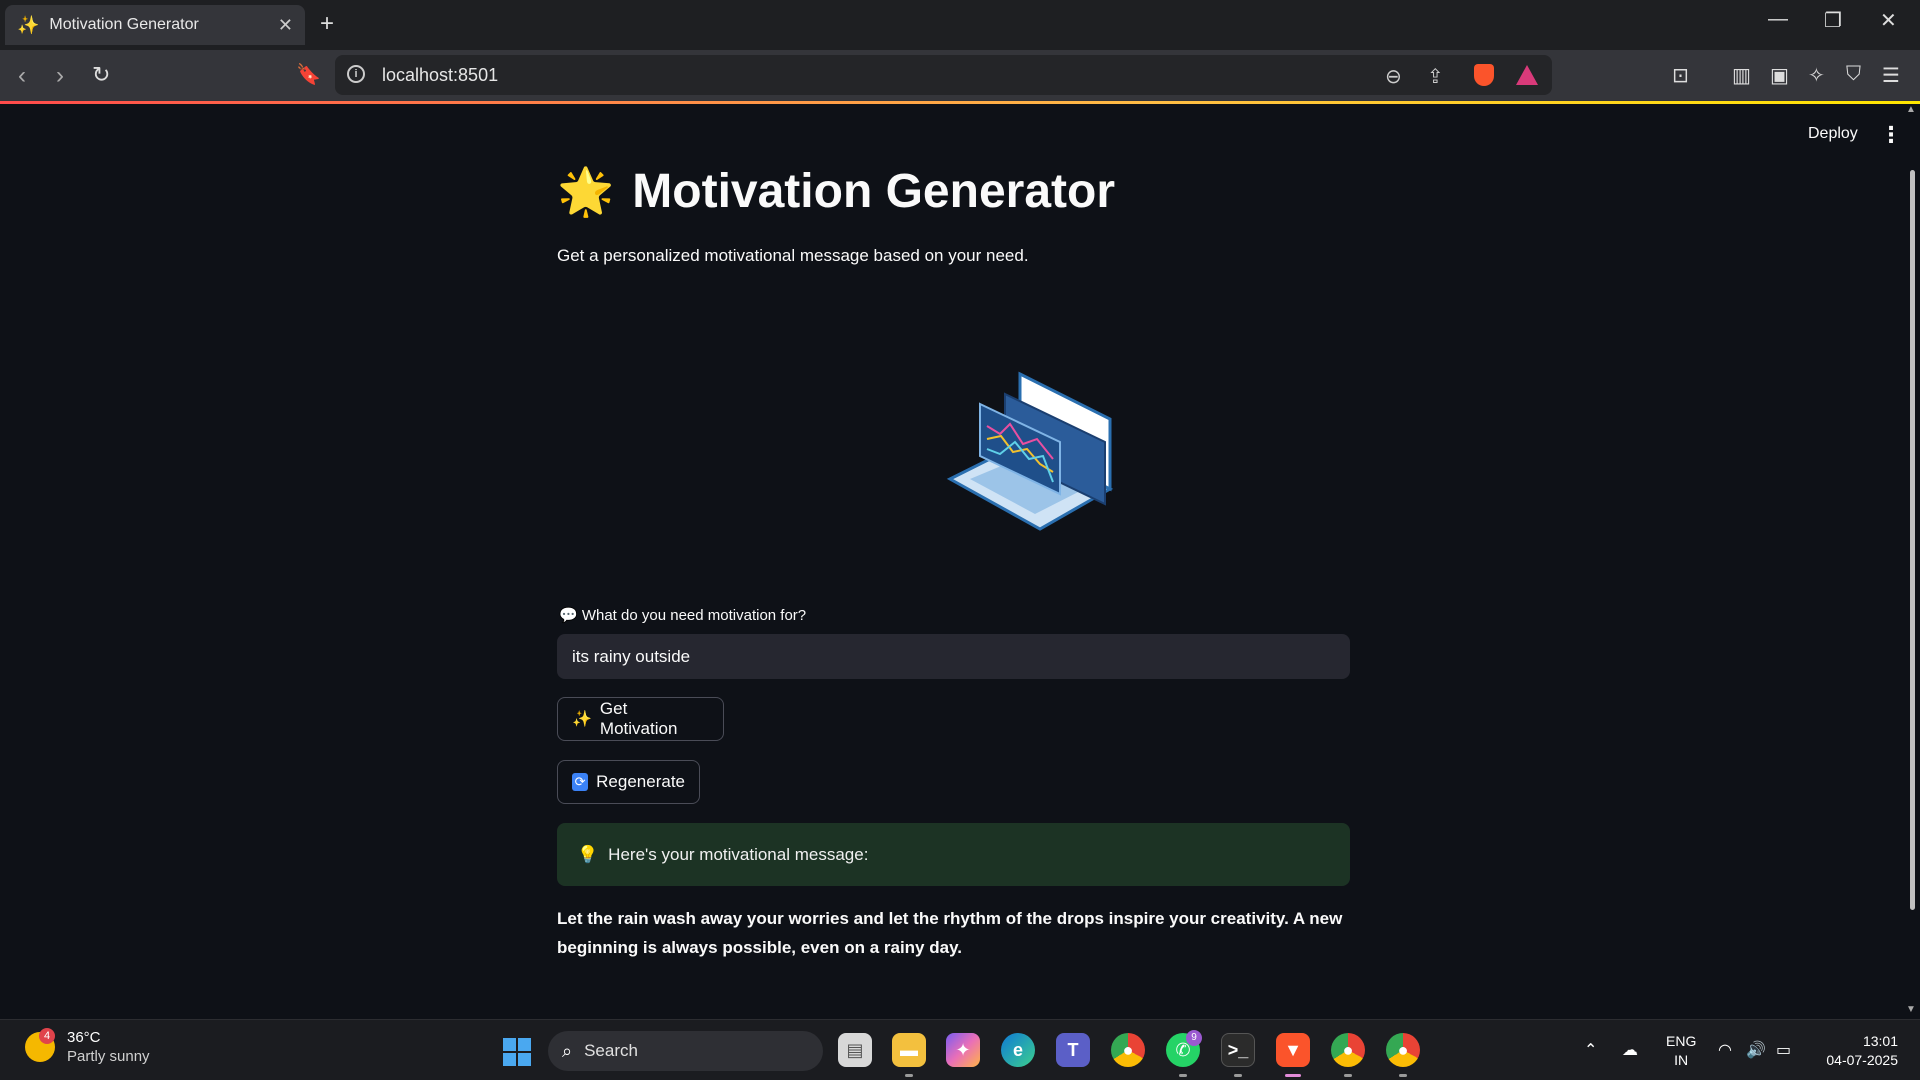 The image size is (1920, 1080). I want to click on tab-title: Motivation Generator, so click(124, 24).